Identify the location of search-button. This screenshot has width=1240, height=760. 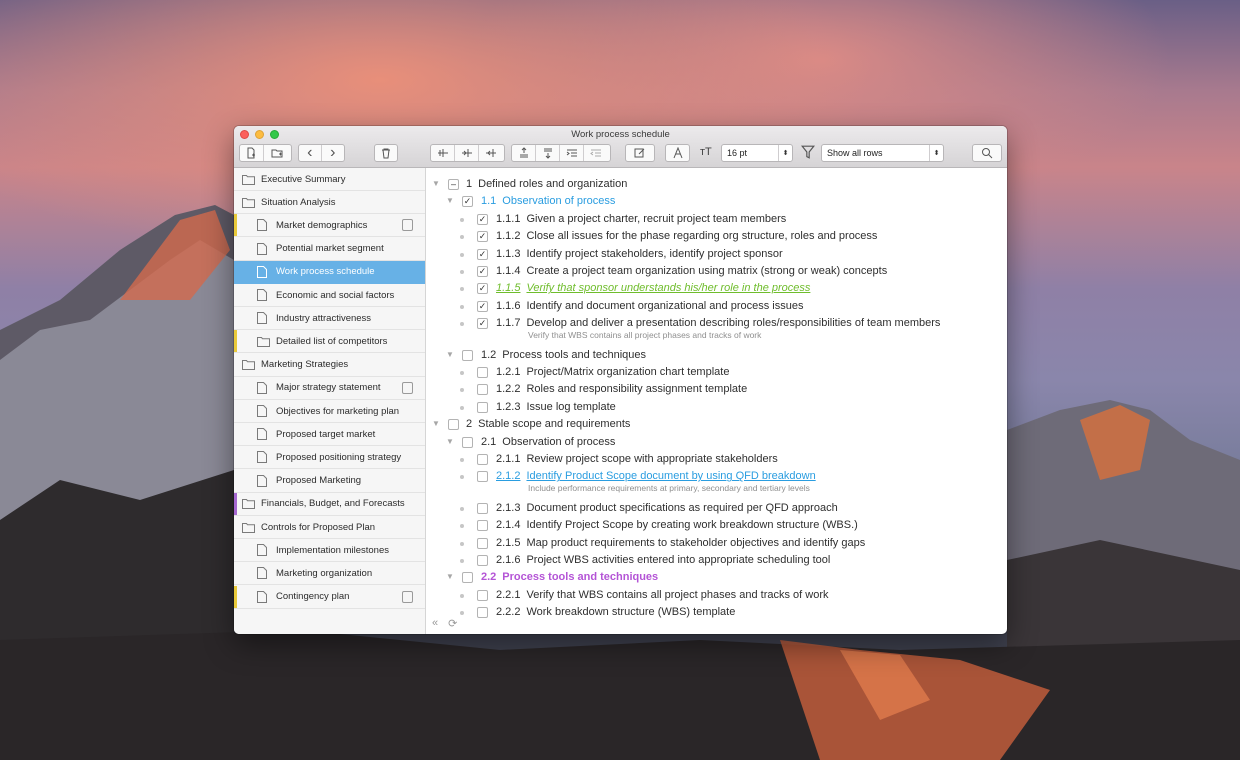
(987, 153).